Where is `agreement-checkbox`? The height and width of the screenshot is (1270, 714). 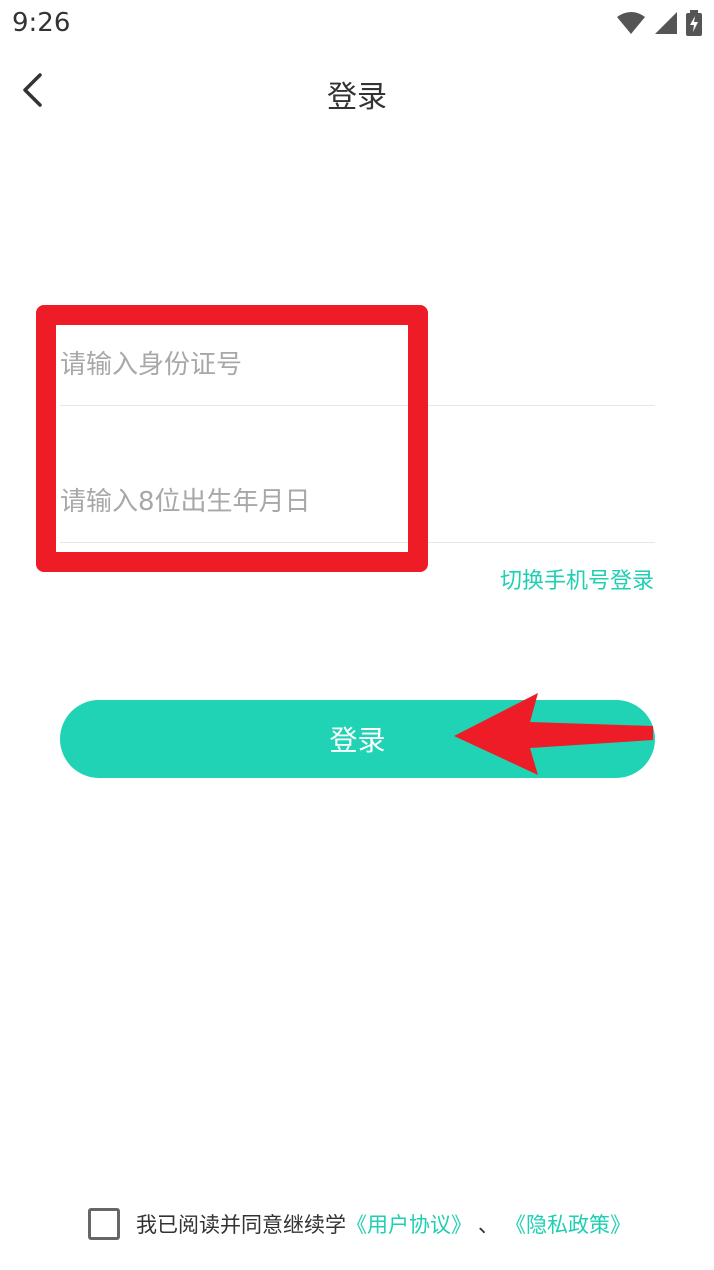
agreement-checkbox is located at coordinates (104, 1224).